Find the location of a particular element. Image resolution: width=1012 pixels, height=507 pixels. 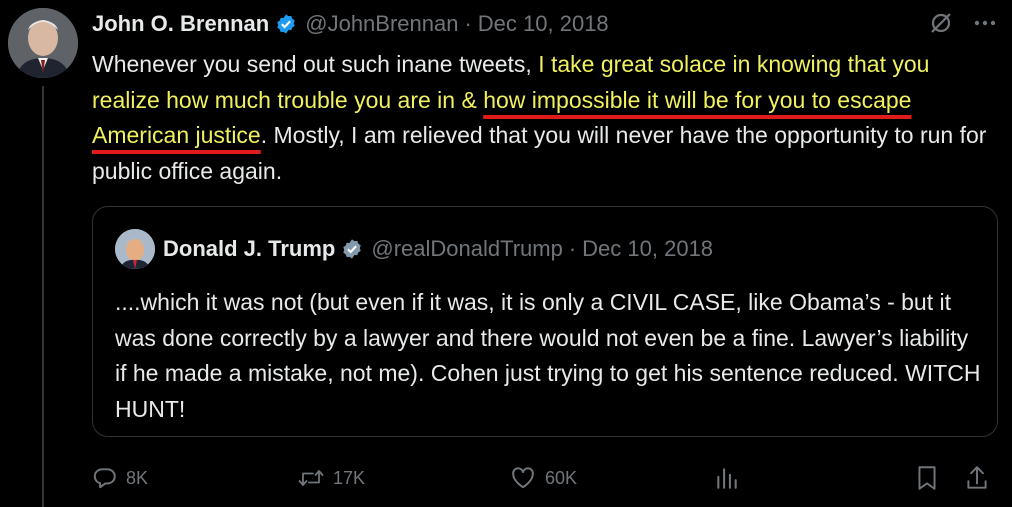

reply-count: 8K is located at coordinates (137, 477).